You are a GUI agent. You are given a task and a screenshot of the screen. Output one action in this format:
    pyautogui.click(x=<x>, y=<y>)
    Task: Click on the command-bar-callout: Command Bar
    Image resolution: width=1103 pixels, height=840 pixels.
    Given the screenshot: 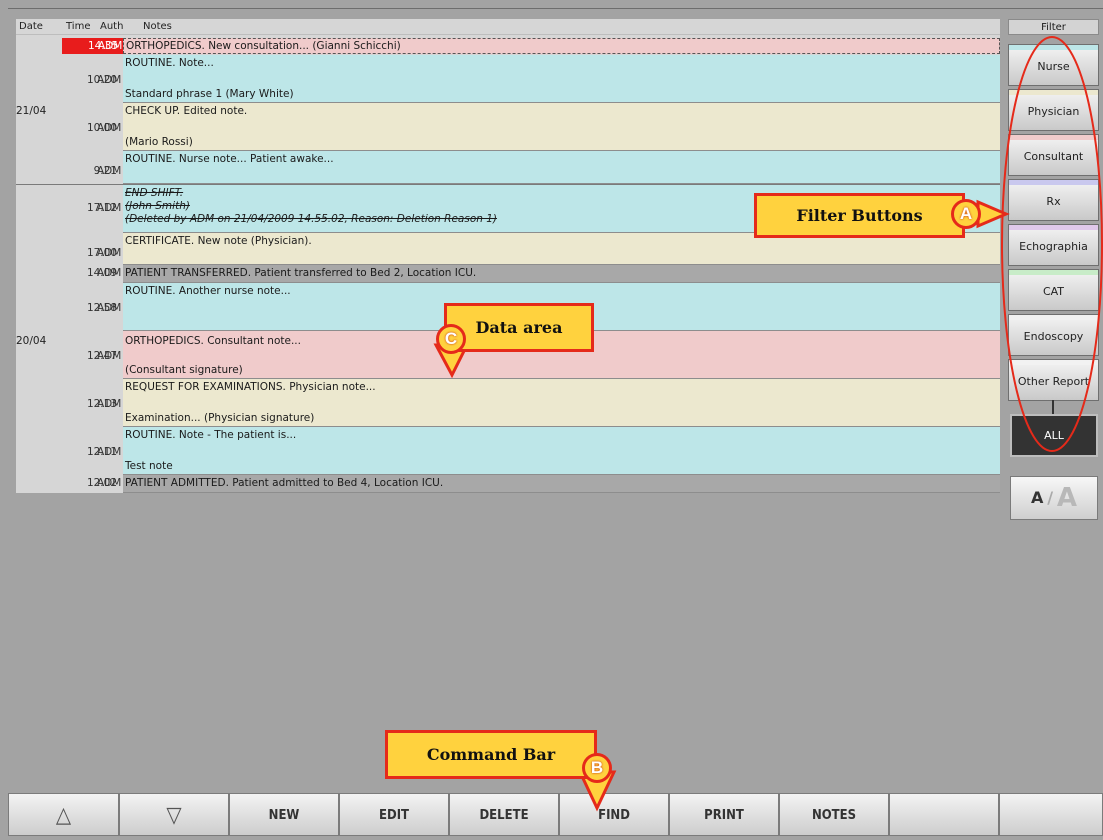 What is the action you would take?
    pyautogui.click(x=491, y=754)
    